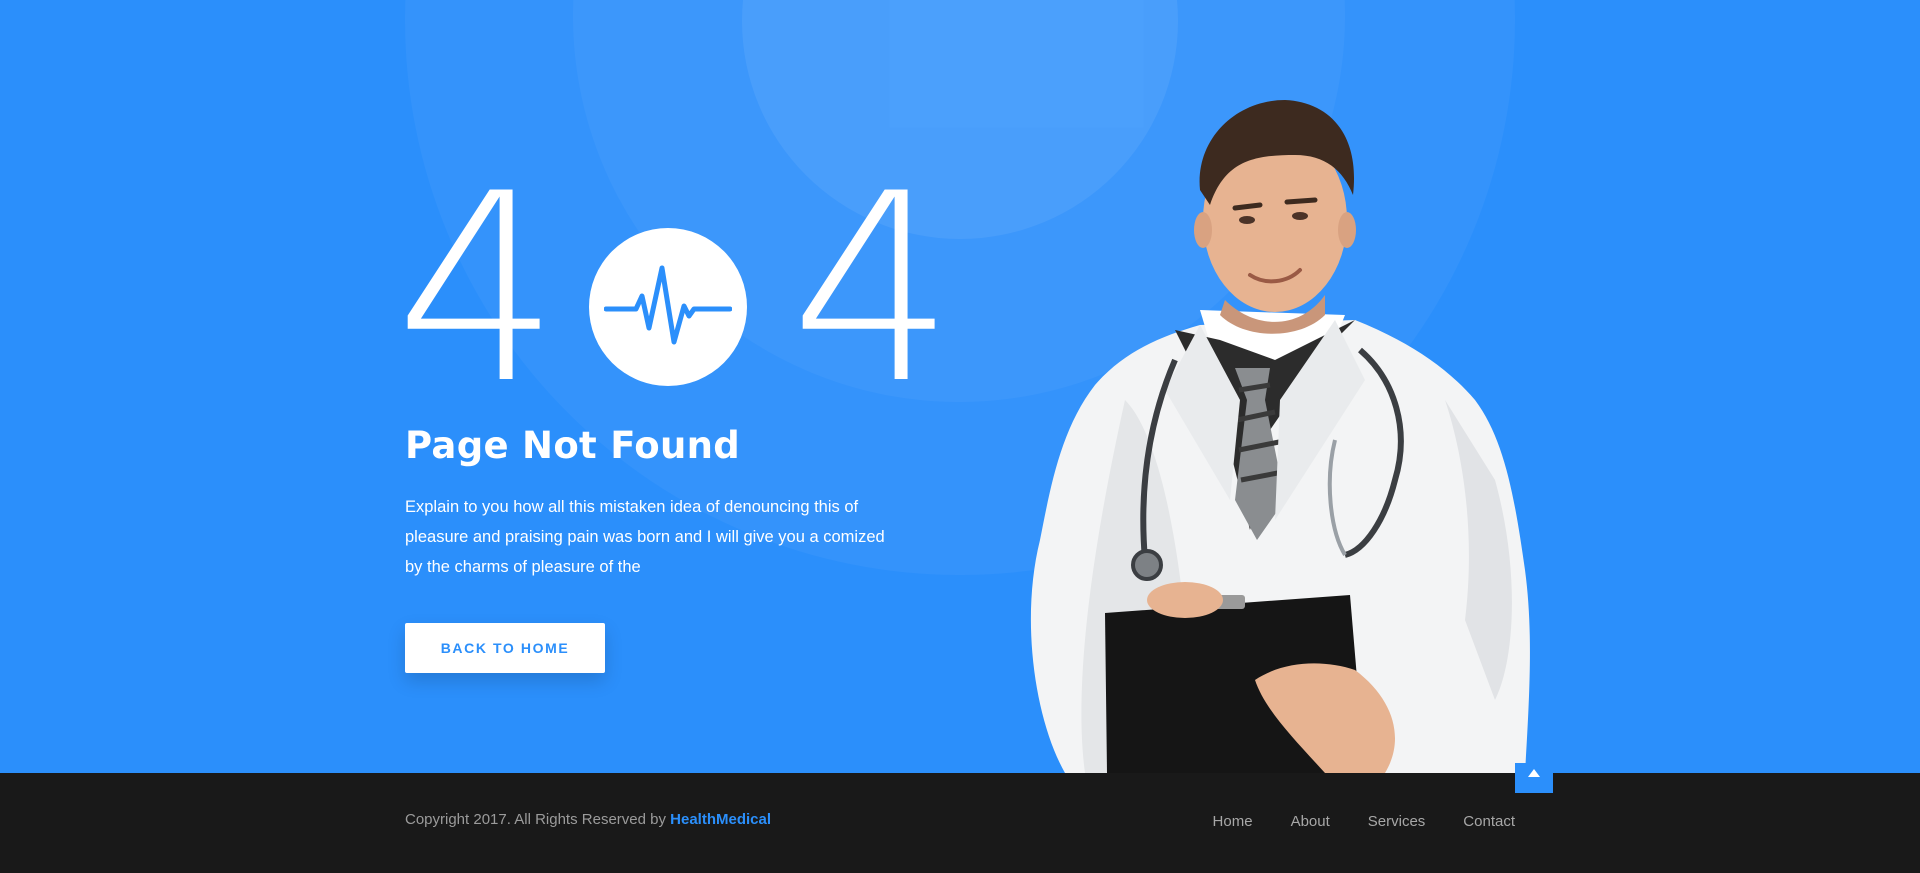 The height and width of the screenshot is (873, 1920). Describe the element at coordinates (478, 290) in the screenshot. I see `error-digit-left: 4` at that location.